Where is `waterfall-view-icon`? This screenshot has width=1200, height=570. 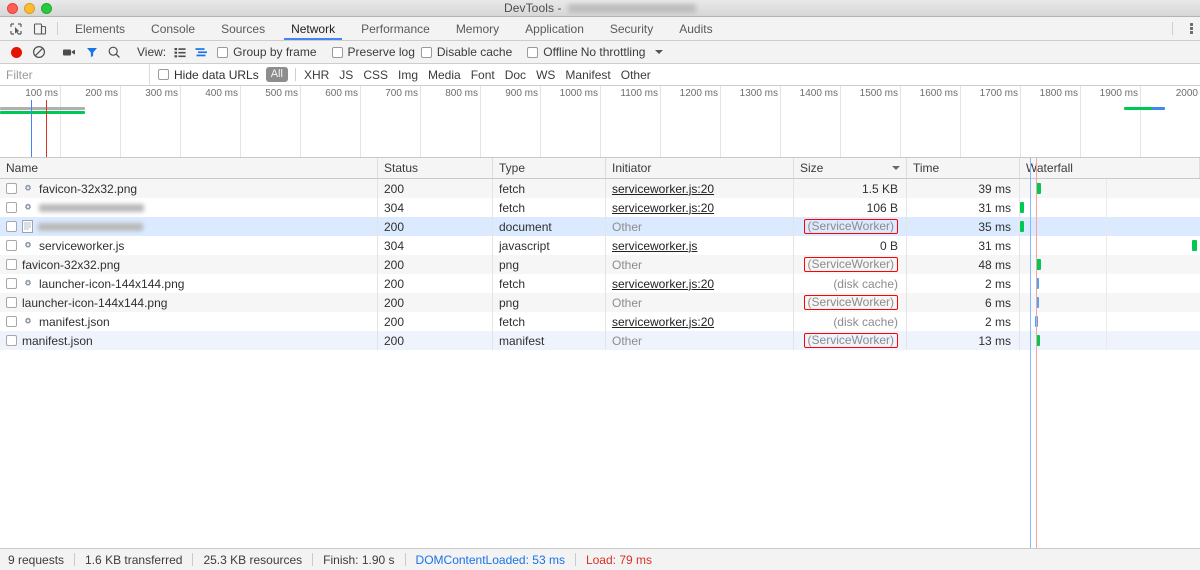
waterfall-view-icon is located at coordinates (201, 52).